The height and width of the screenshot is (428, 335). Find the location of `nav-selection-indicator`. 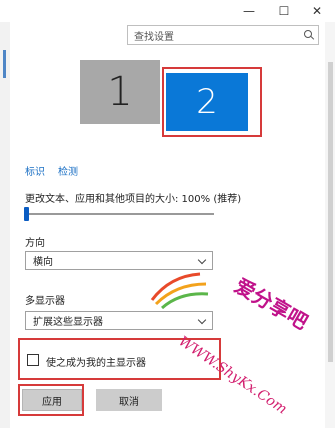

nav-selection-indicator is located at coordinates (4, 64).